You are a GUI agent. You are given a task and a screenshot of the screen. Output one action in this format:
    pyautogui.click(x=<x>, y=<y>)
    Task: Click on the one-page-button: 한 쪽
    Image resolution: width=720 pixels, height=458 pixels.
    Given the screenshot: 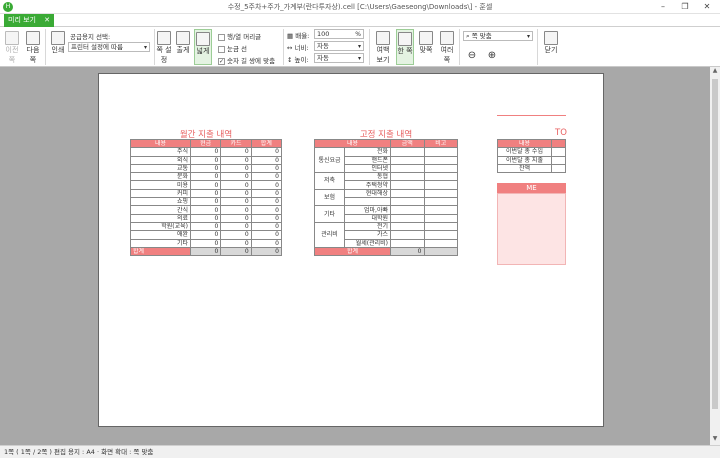 What is the action you would take?
    pyautogui.click(x=405, y=47)
    